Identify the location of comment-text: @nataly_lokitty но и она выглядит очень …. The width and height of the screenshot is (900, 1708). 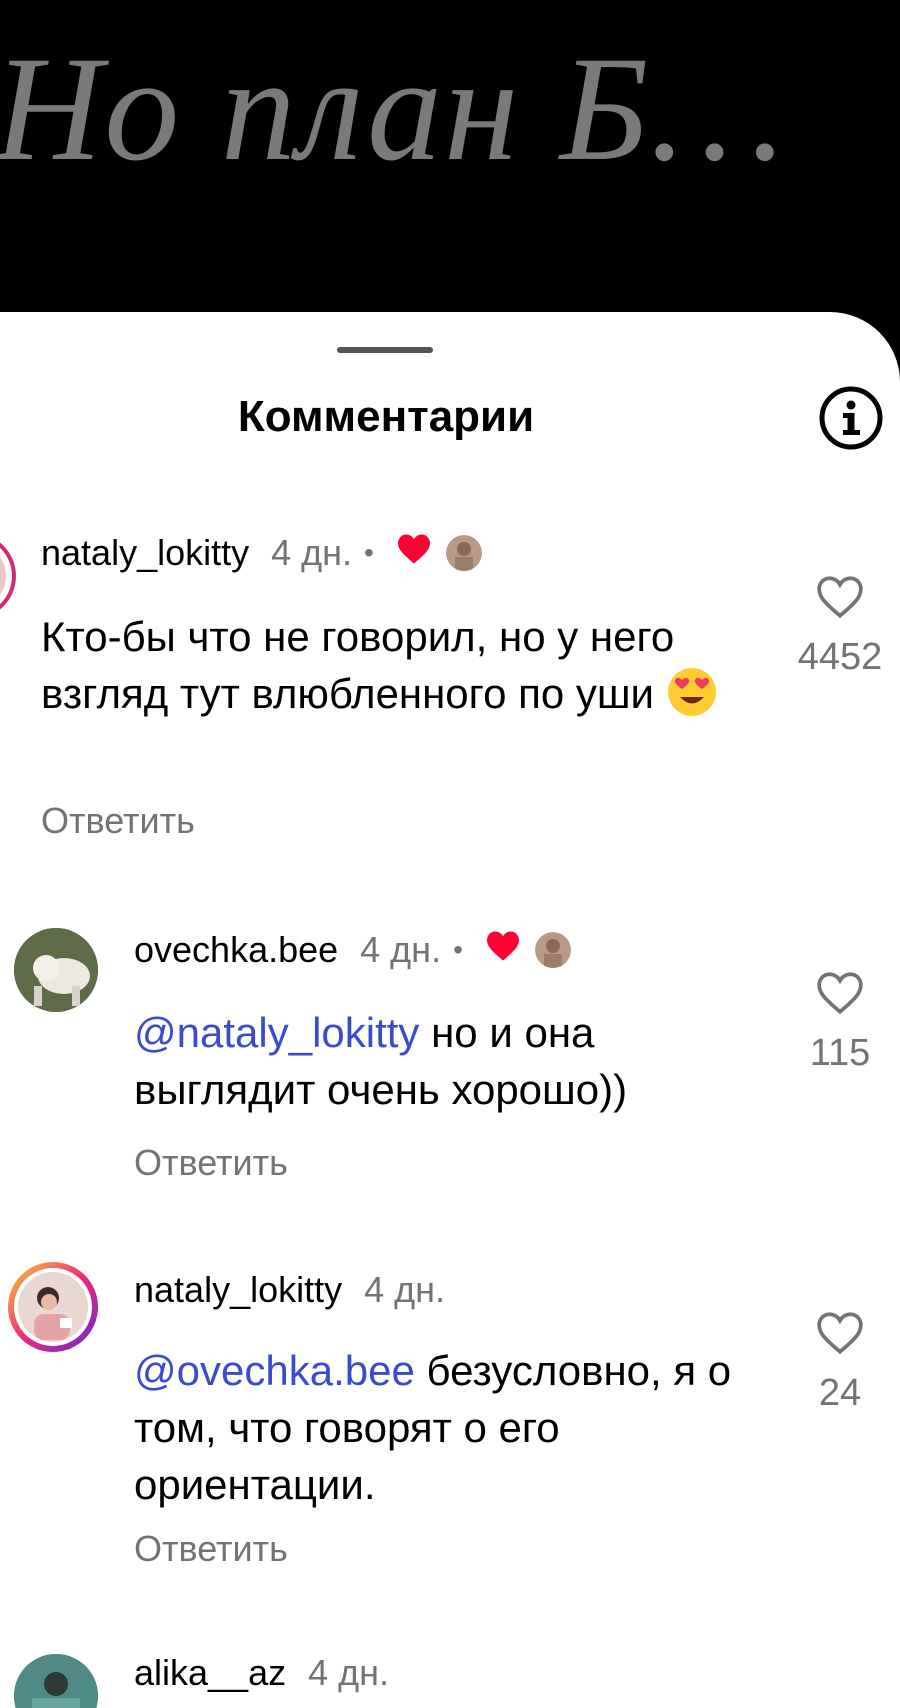
(381, 1061).